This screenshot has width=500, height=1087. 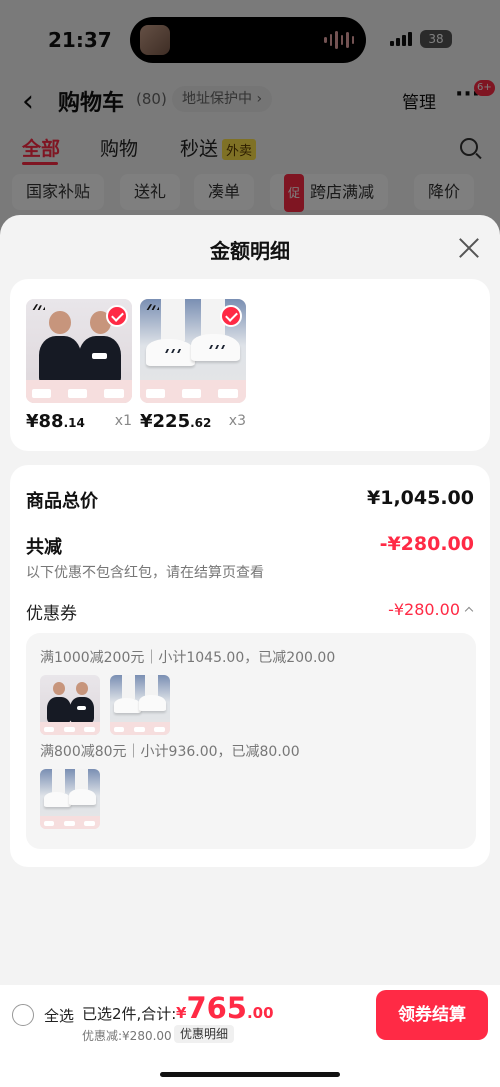 I want to click on total-price-label: 商品总价, so click(x=62, y=501).